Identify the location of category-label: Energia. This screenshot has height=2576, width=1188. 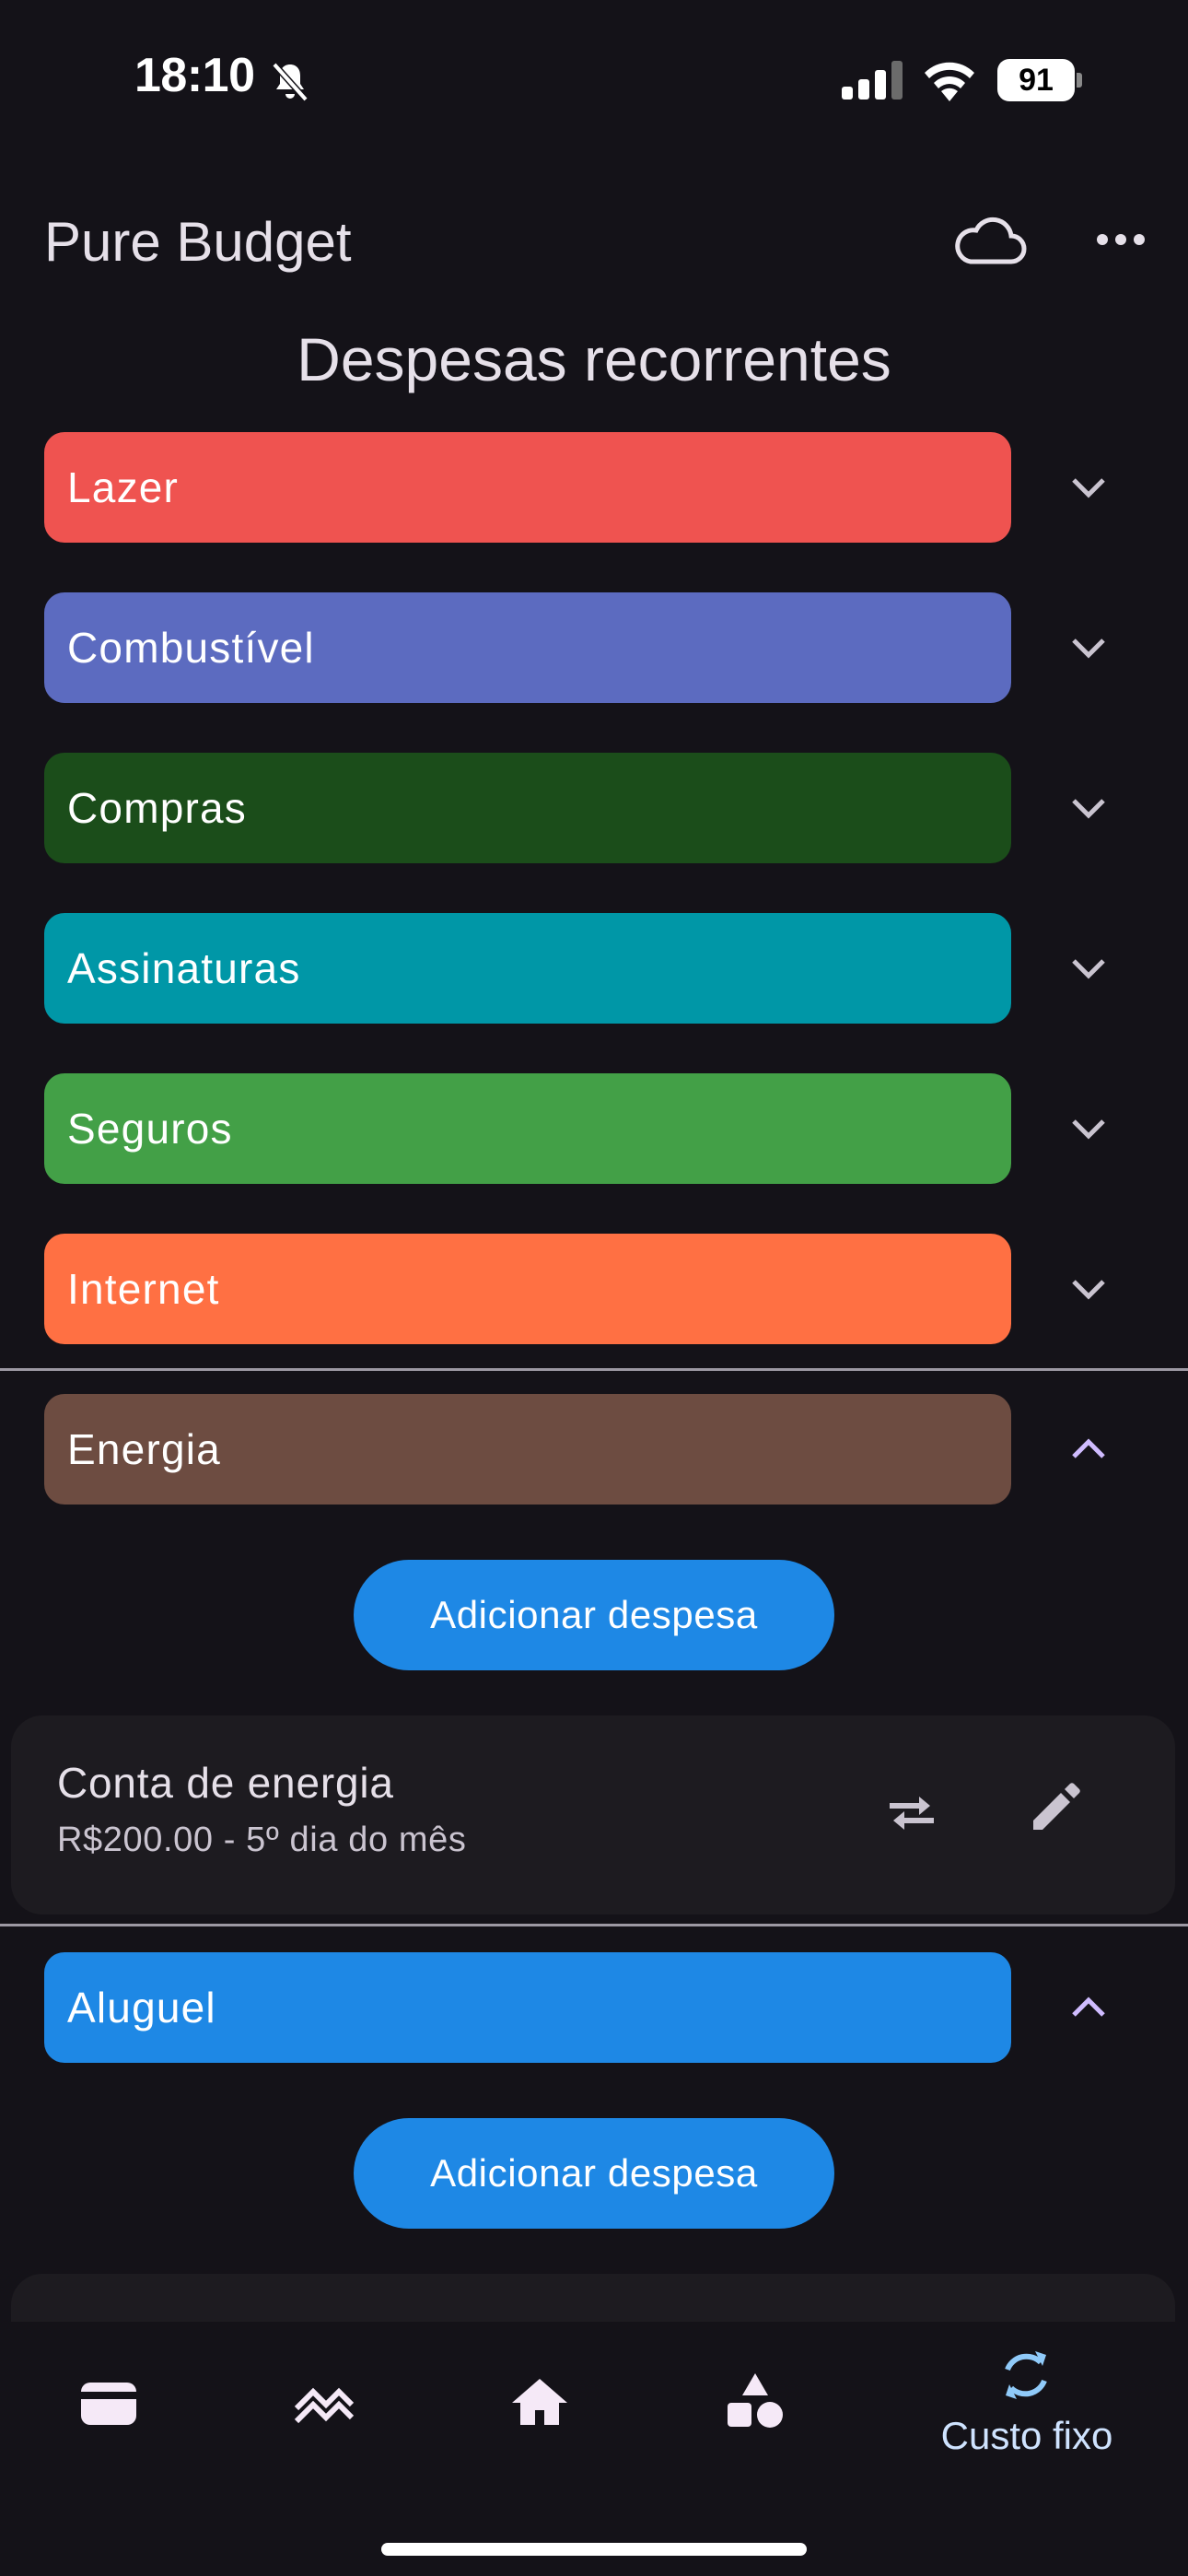
(144, 1449).